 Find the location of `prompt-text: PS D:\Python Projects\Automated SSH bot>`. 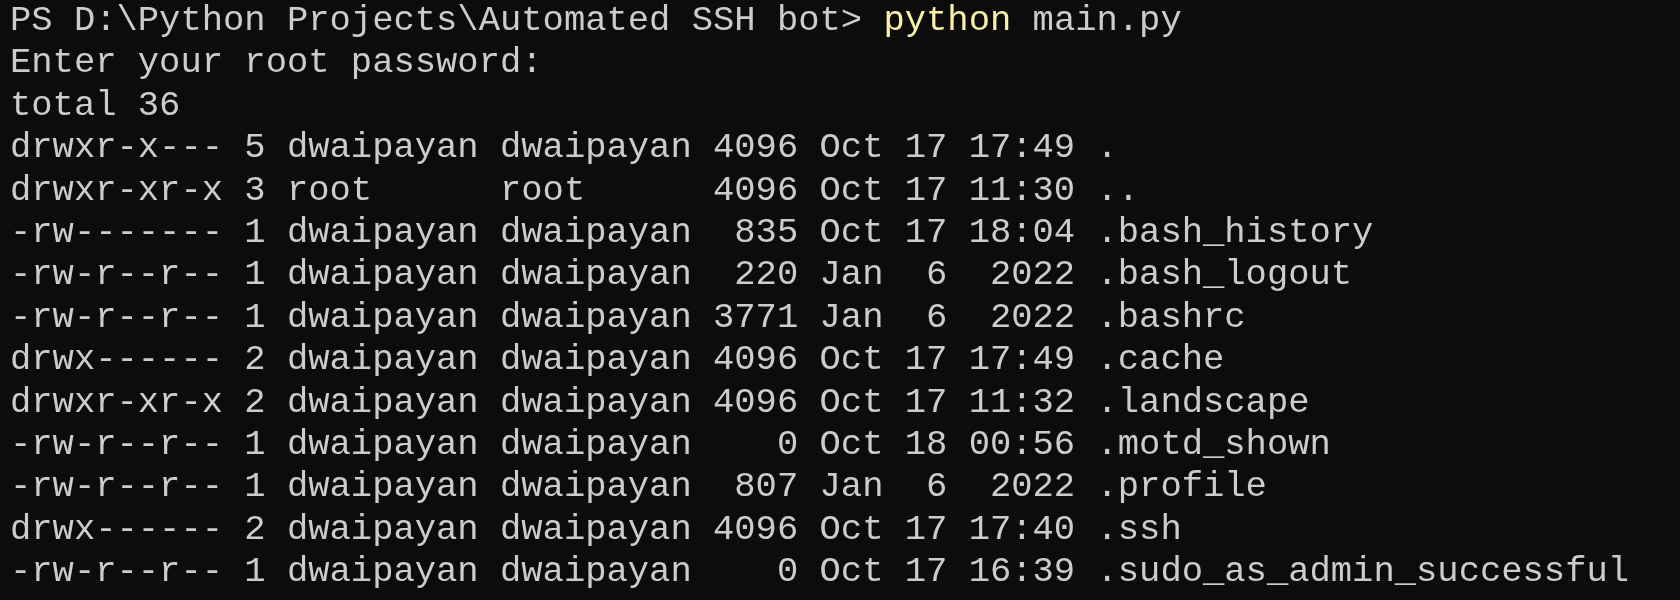

prompt-text: PS D:\Python Projects\Automated SSH bot> is located at coordinates (437, 20).